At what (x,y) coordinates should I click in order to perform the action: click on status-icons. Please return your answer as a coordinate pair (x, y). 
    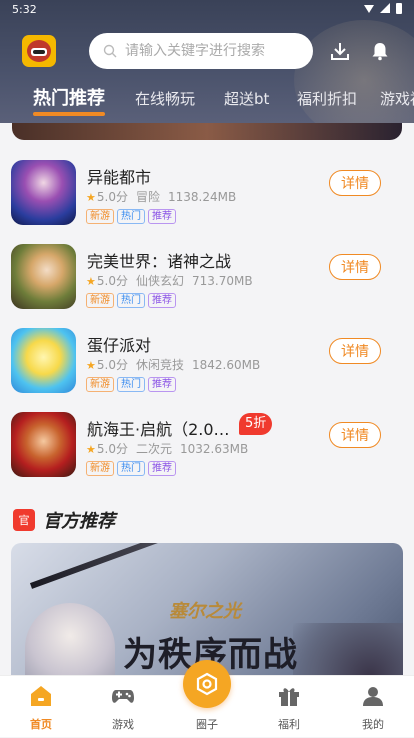
    Looking at the image, I should click on (383, 8).